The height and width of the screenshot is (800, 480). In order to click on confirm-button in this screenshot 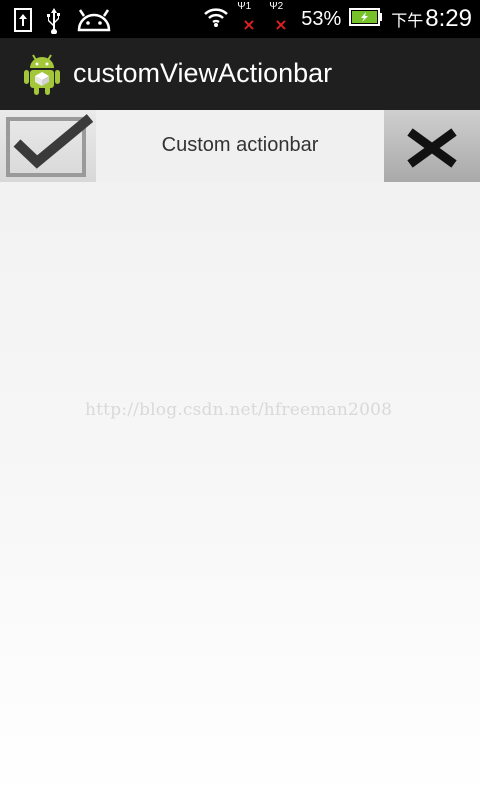, I will do `click(48, 146)`.